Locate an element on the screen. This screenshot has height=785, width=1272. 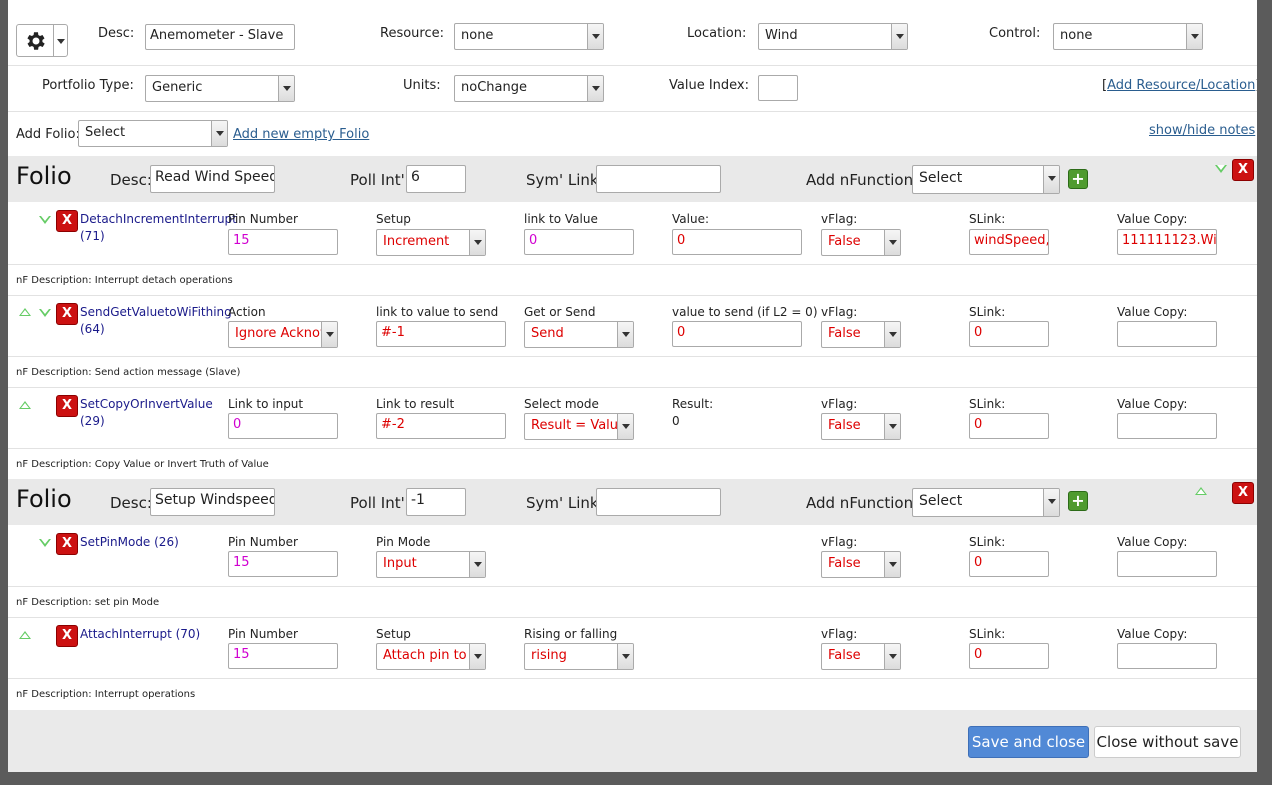
action-select: Ignore Acknow is located at coordinates (283, 334).